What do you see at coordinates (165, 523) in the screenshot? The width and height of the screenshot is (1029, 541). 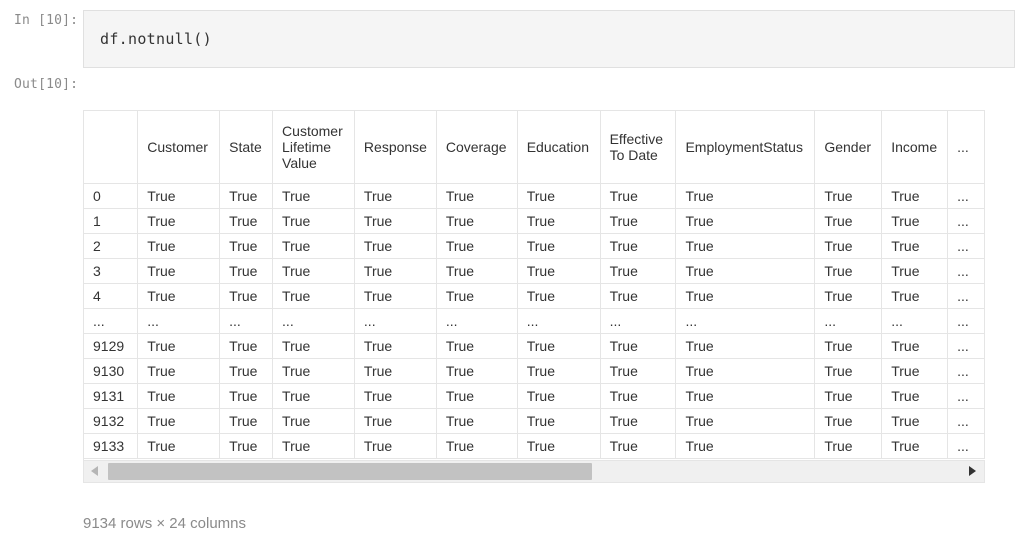 I see `dataframe-shape-summary: 9134 rows × 24 columns` at bounding box center [165, 523].